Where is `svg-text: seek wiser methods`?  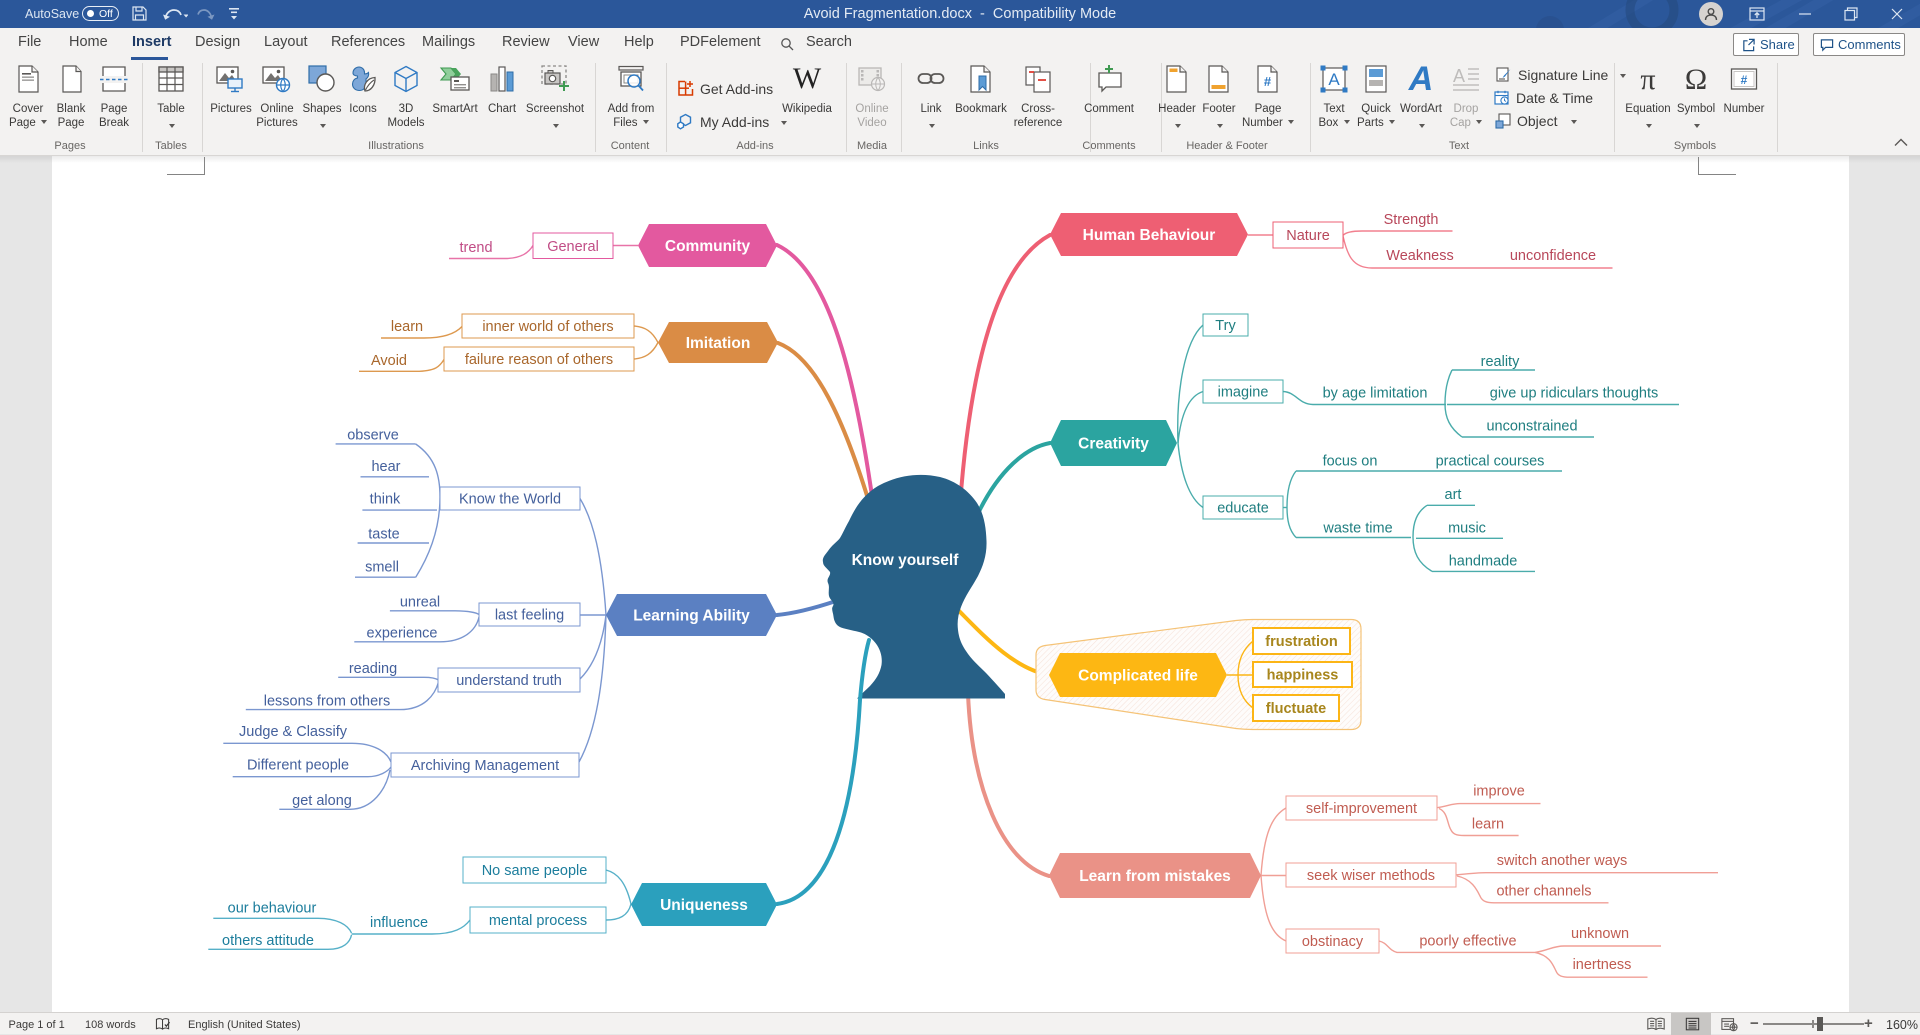 svg-text: seek wiser methods is located at coordinates (1371, 876).